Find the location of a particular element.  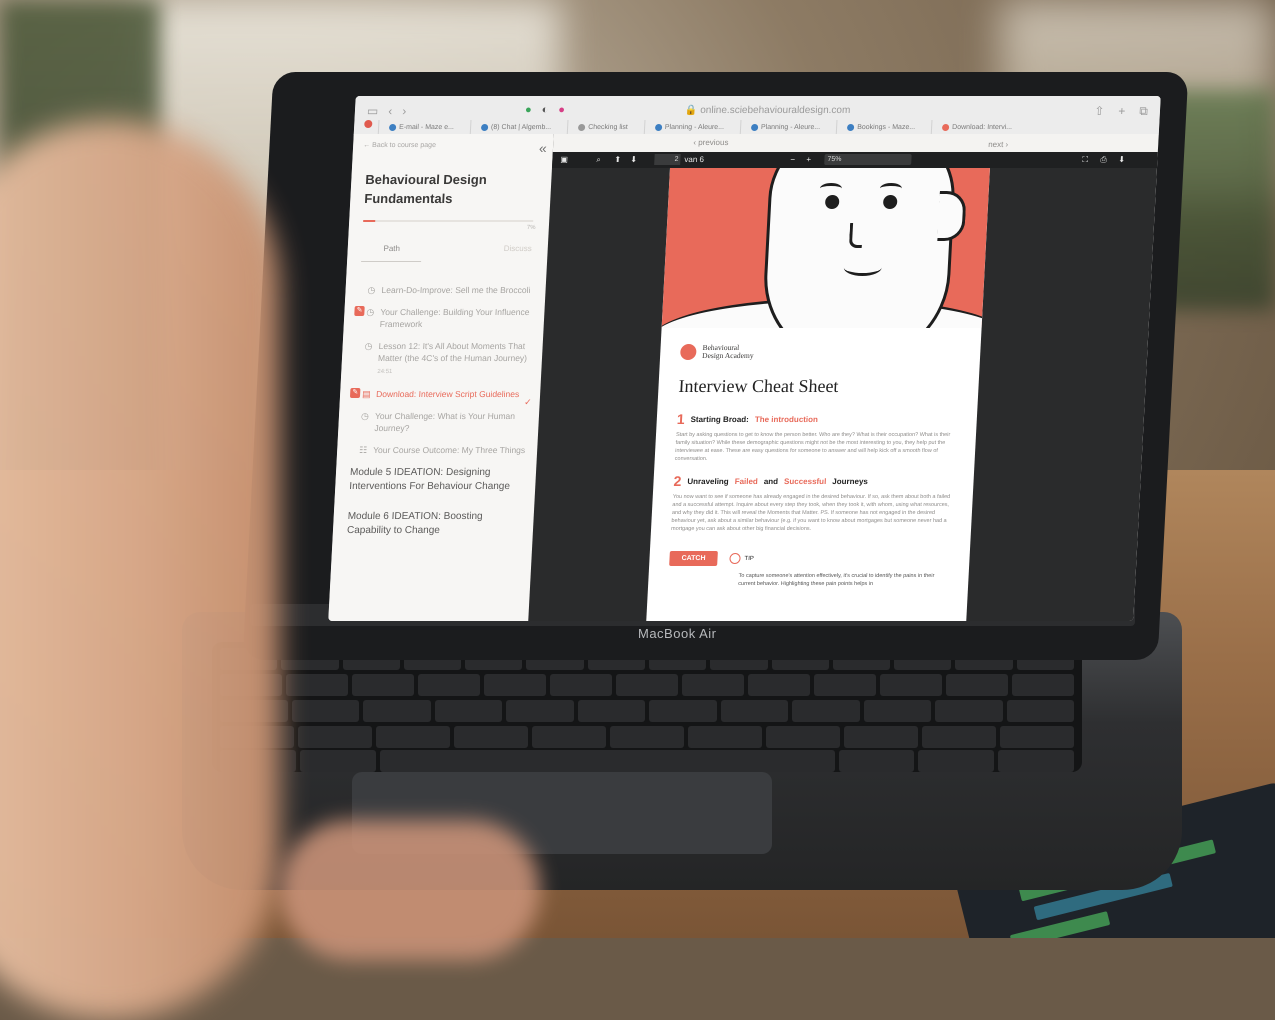

bookings-icon is located at coordinates (850, 127).